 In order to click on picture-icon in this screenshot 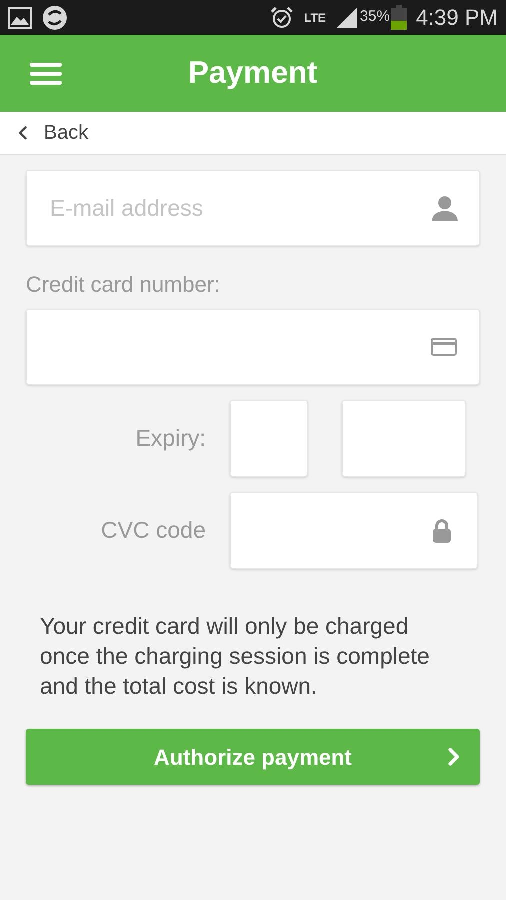, I will do `click(20, 17)`.